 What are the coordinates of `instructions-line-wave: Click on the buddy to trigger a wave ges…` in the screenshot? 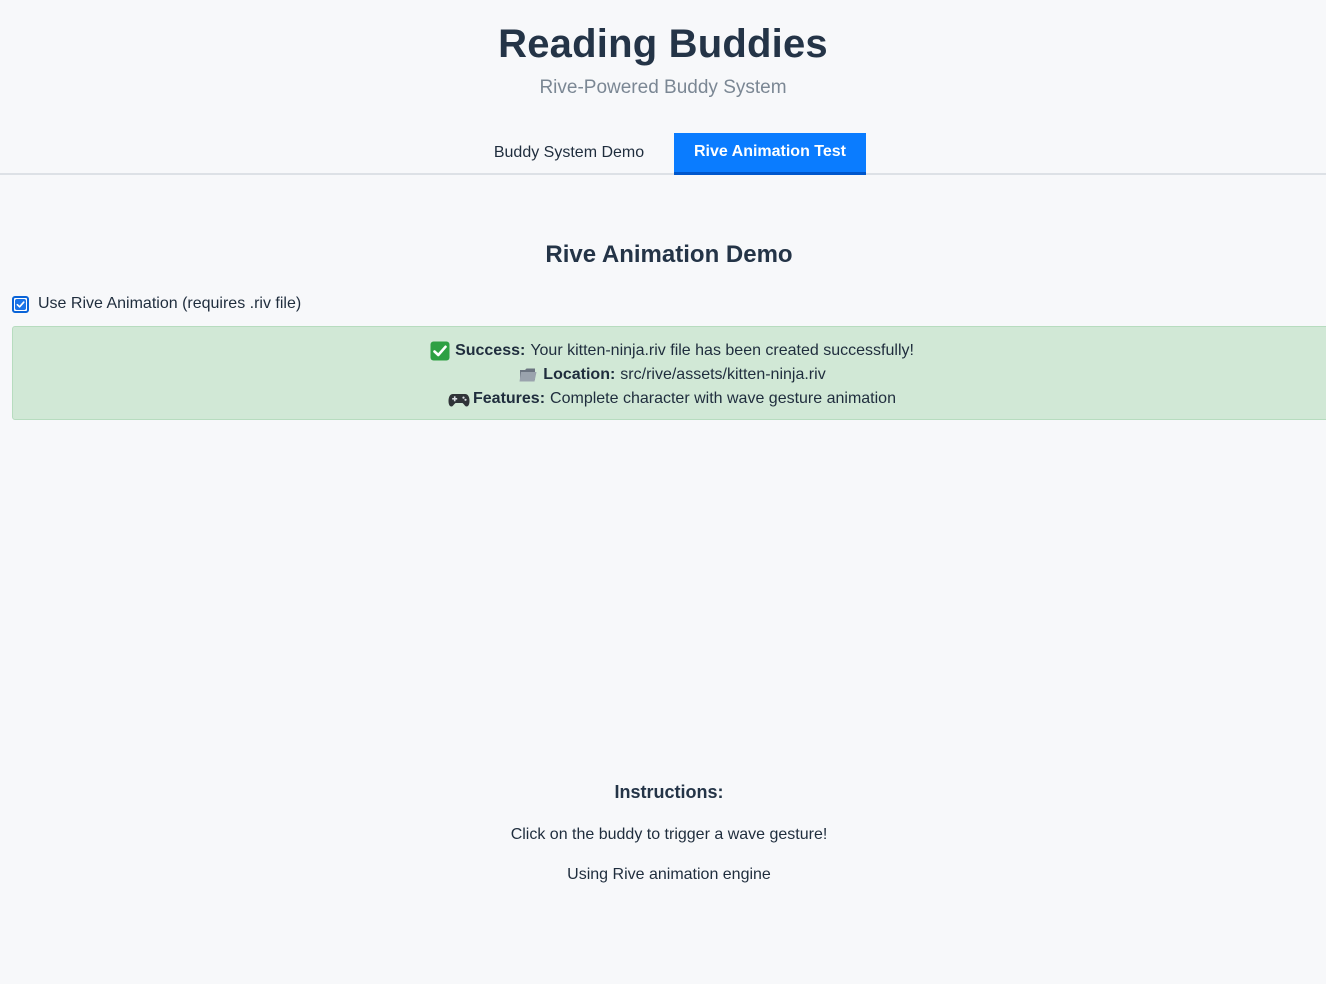 It's located at (669, 834).